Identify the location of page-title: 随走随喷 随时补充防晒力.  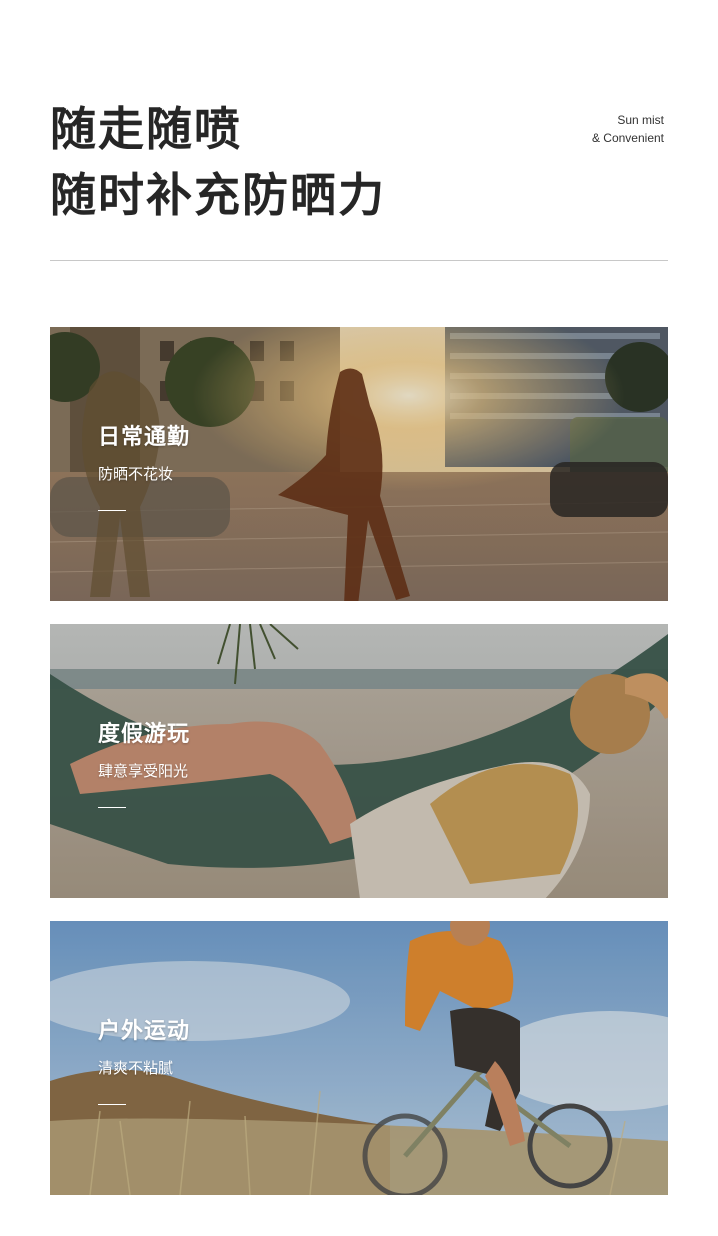
(218, 162).